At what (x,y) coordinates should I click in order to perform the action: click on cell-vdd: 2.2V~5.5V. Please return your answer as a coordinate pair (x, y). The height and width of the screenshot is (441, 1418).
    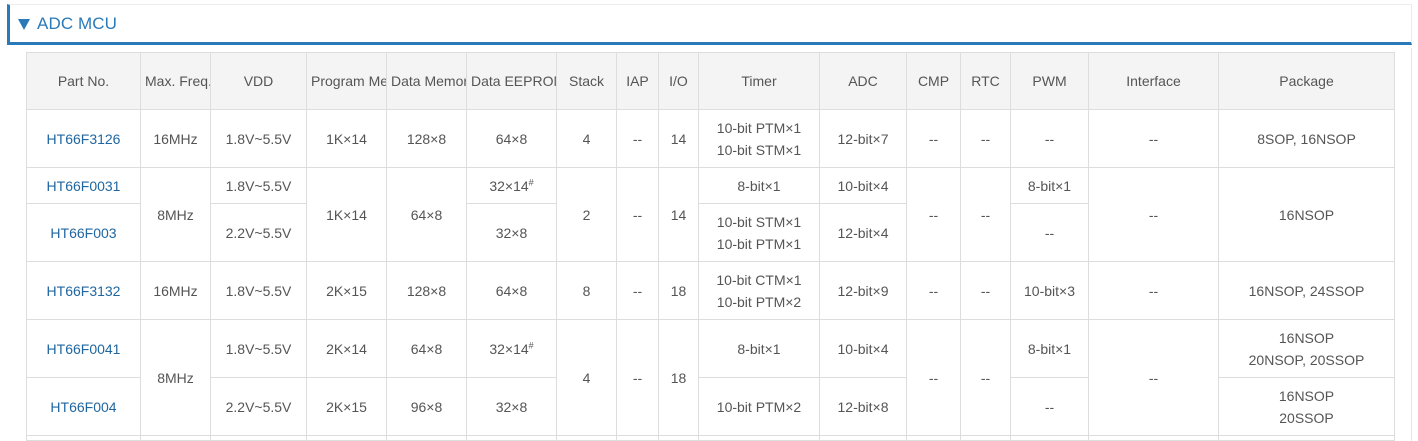
    Looking at the image, I should click on (258, 406).